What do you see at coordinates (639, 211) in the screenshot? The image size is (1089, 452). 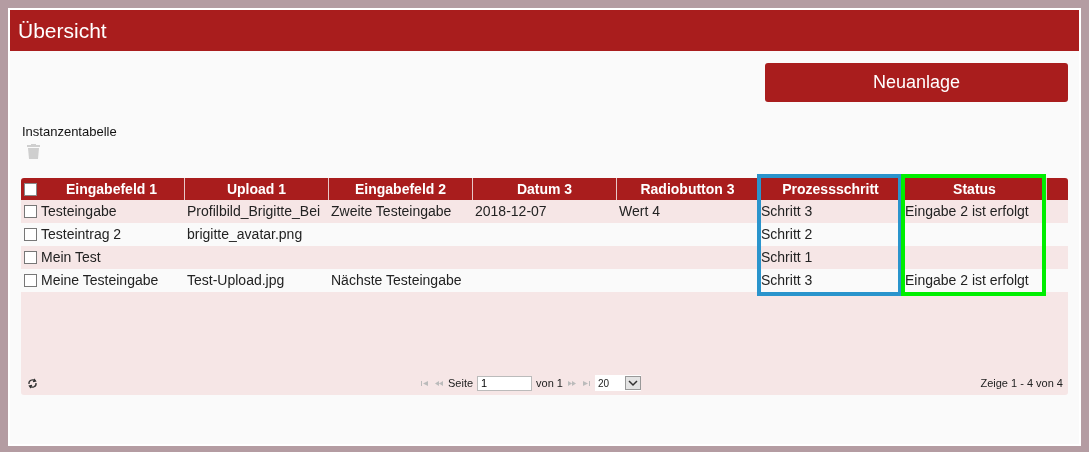 I see `table-cell-text: Wert 4` at bounding box center [639, 211].